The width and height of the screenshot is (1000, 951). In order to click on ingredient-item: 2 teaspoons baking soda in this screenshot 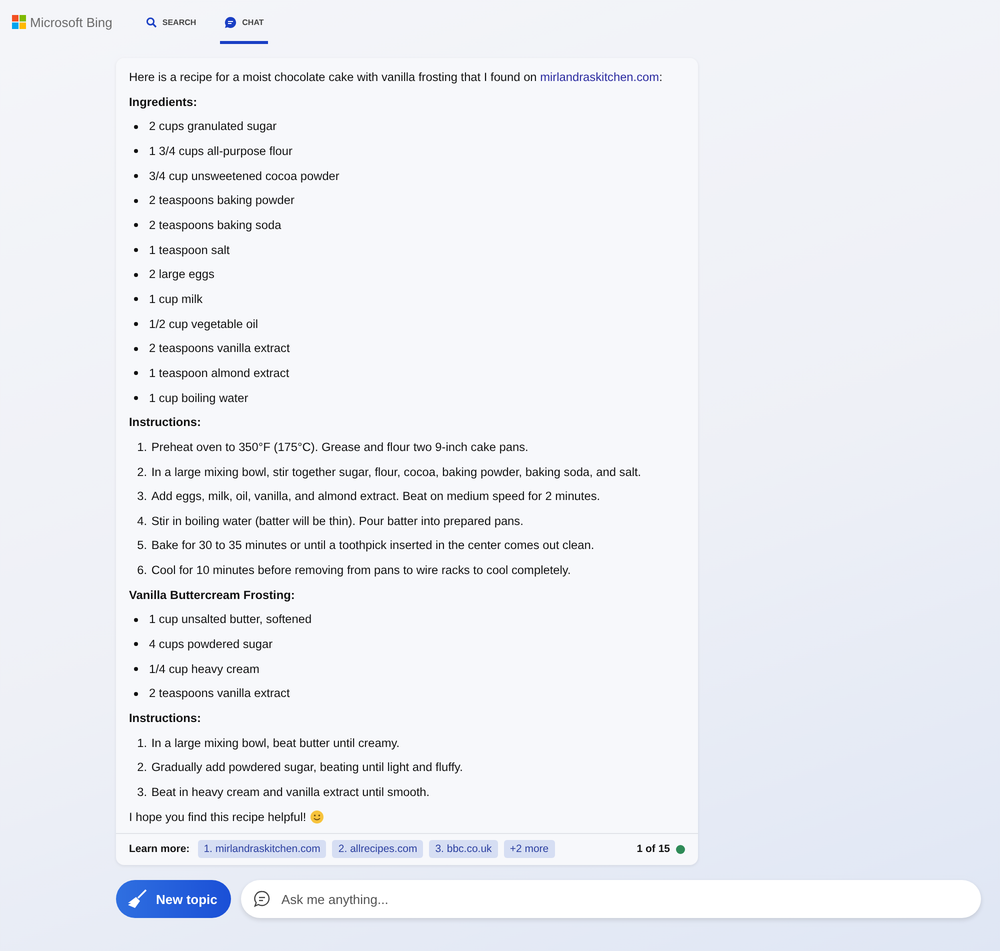, I will do `click(215, 225)`.